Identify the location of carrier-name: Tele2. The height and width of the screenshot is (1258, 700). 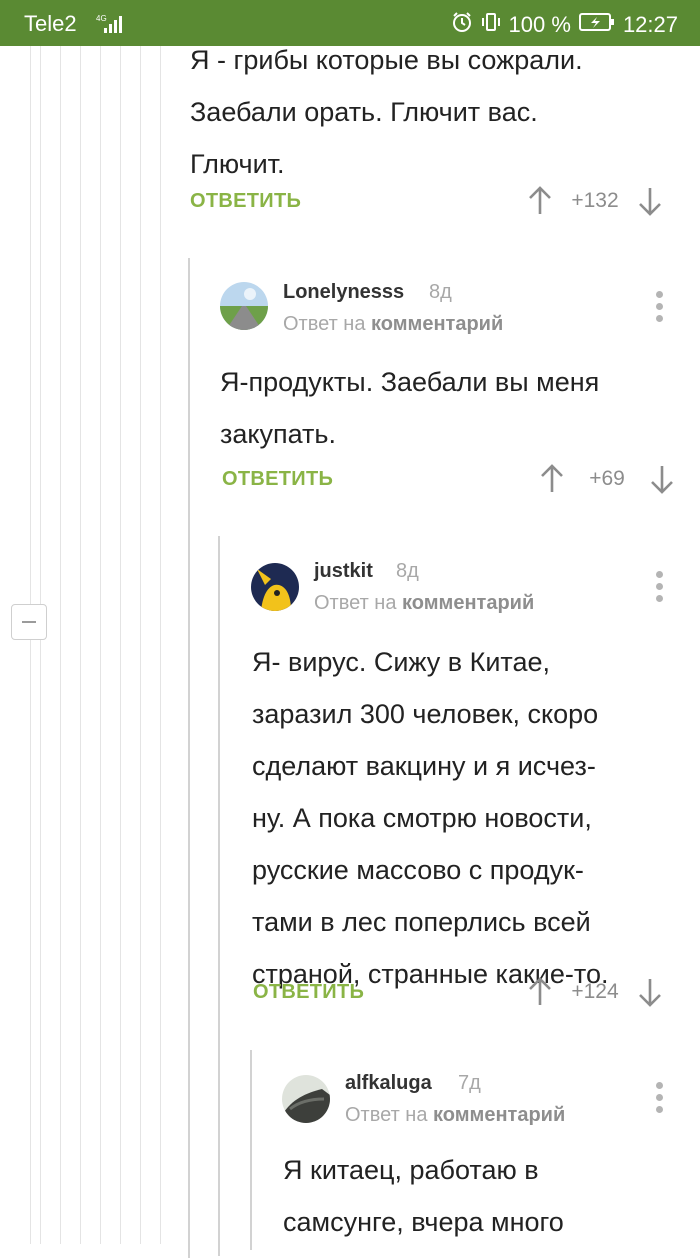
(50, 23).